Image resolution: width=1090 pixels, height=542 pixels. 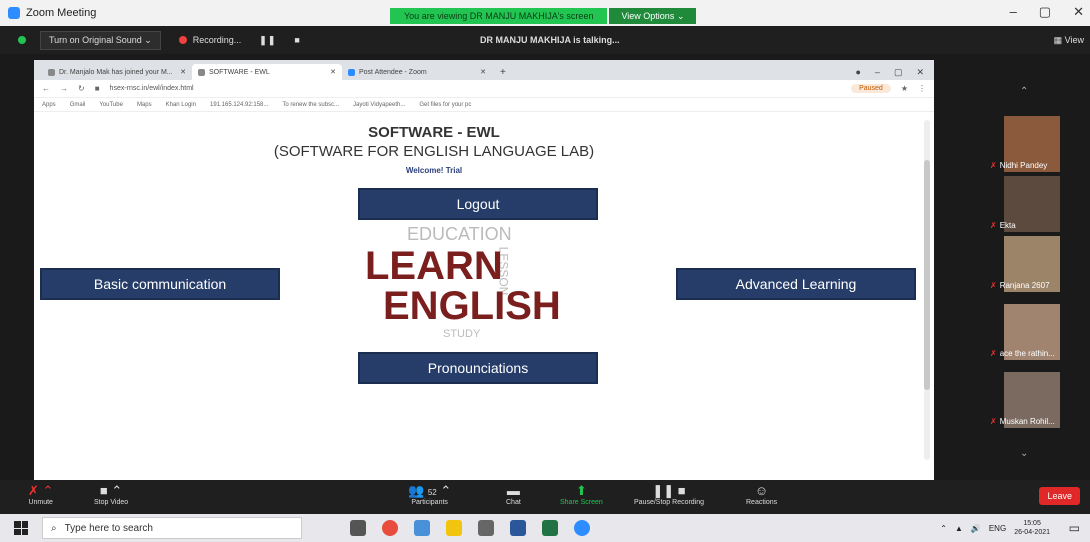 I want to click on view-button: ▦ View, so click(x=1069, y=40).